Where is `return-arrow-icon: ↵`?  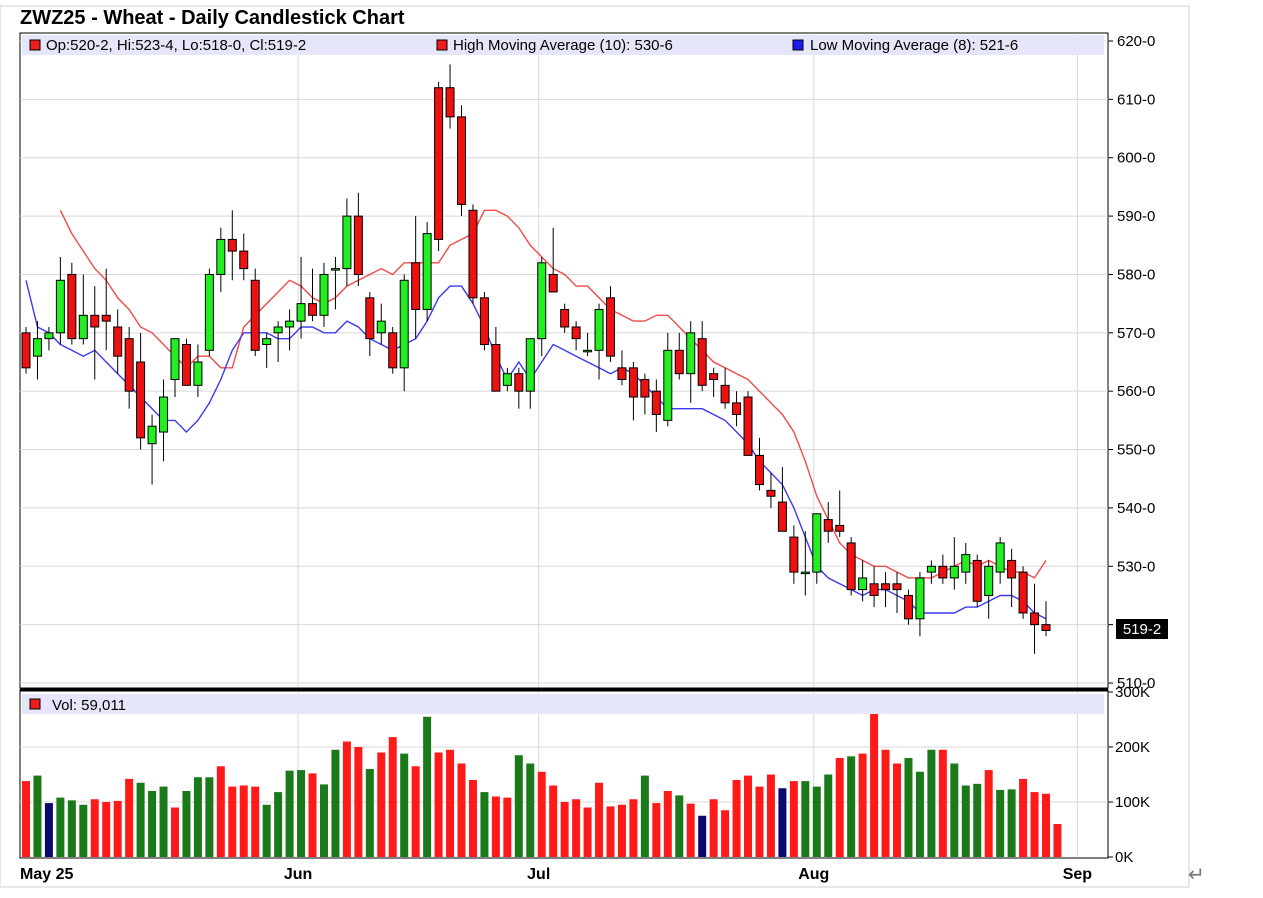 return-arrow-icon: ↵ is located at coordinates (1196, 874).